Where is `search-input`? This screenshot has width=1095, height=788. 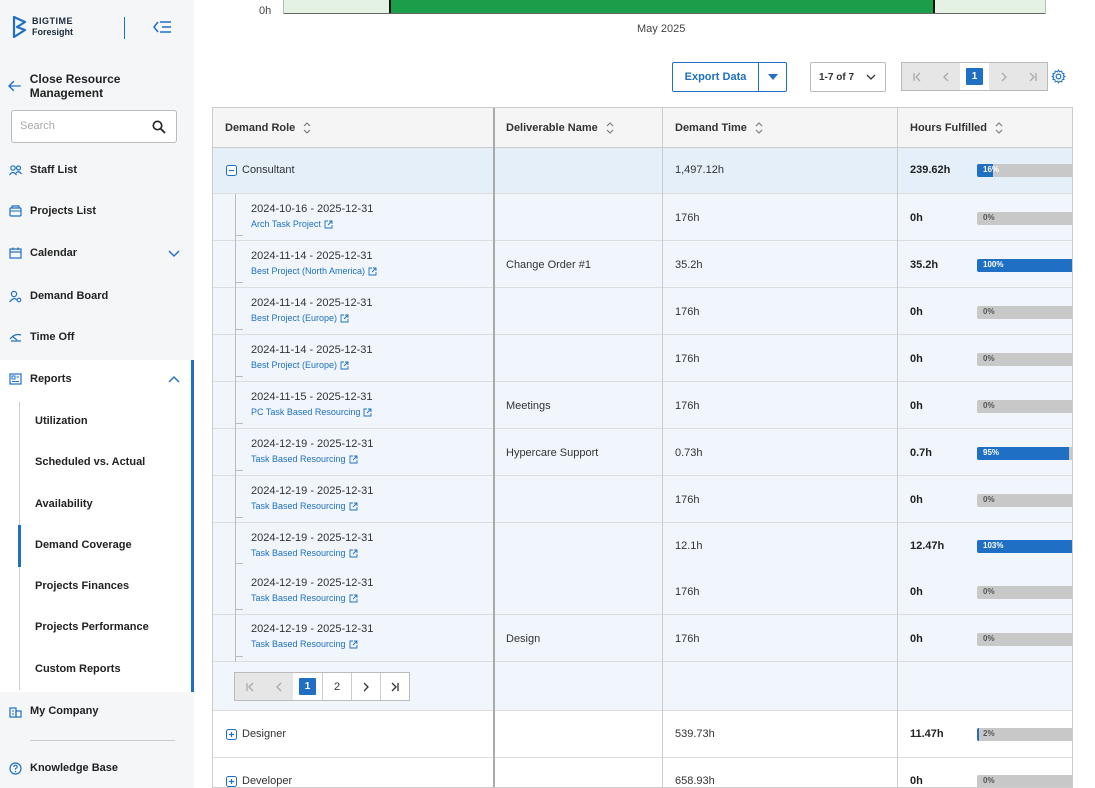 search-input is located at coordinates (85, 126).